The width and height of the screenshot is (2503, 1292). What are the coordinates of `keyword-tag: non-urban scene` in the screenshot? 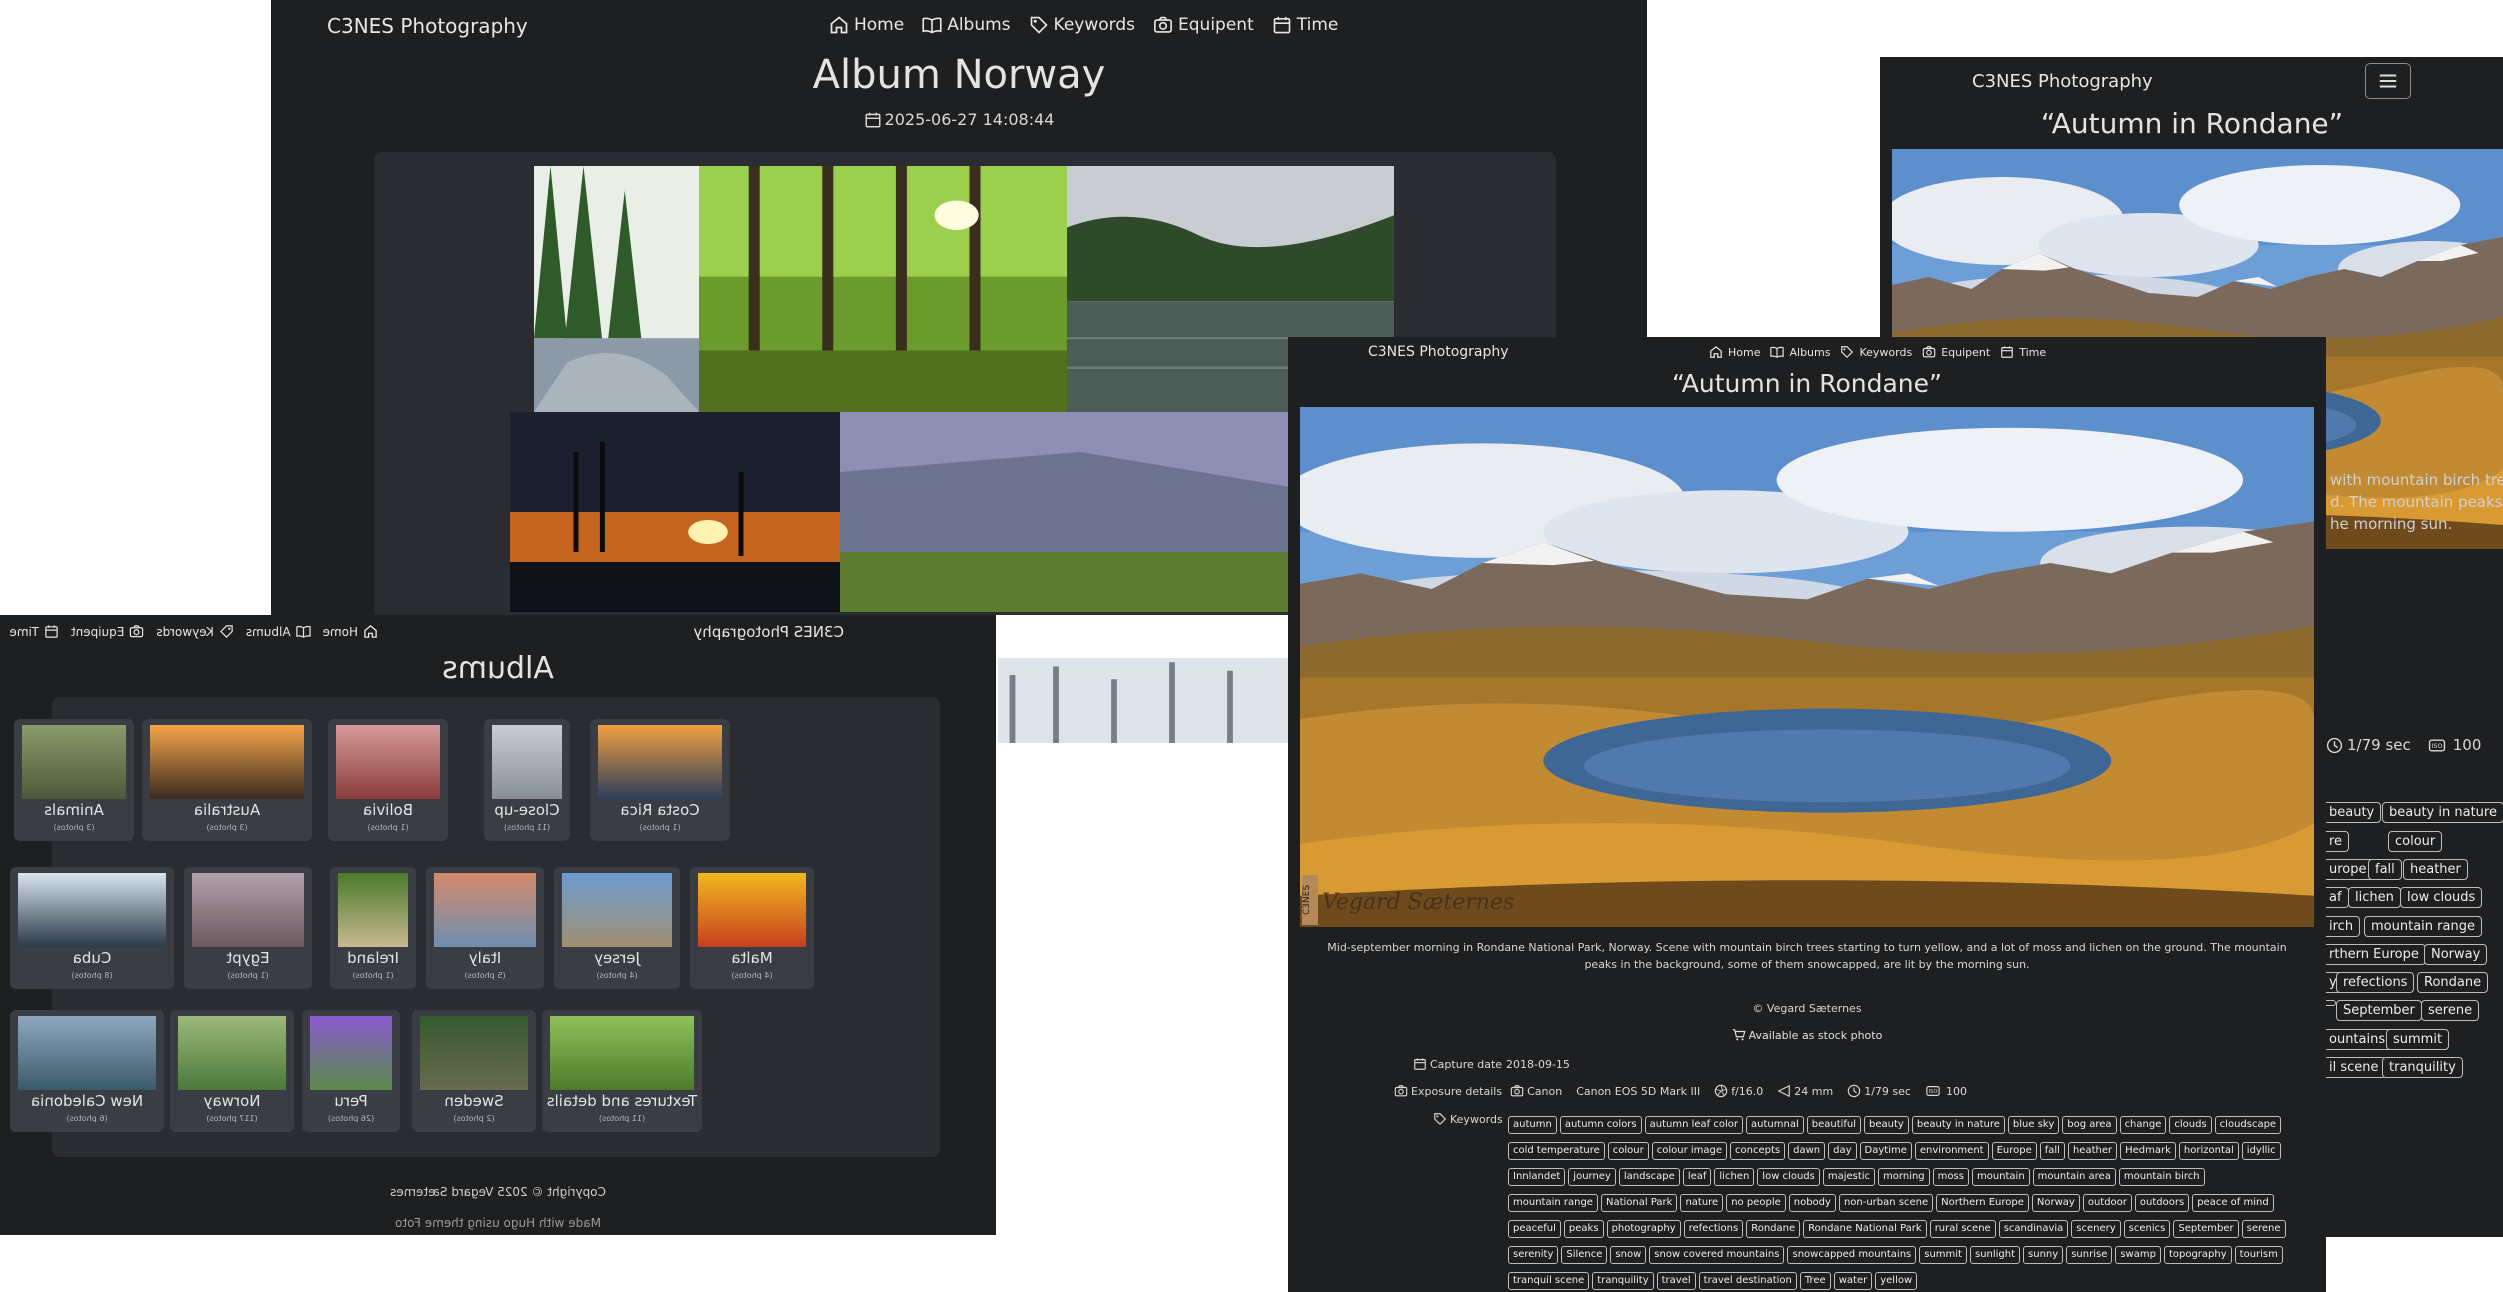 It's located at (1886, 1203).